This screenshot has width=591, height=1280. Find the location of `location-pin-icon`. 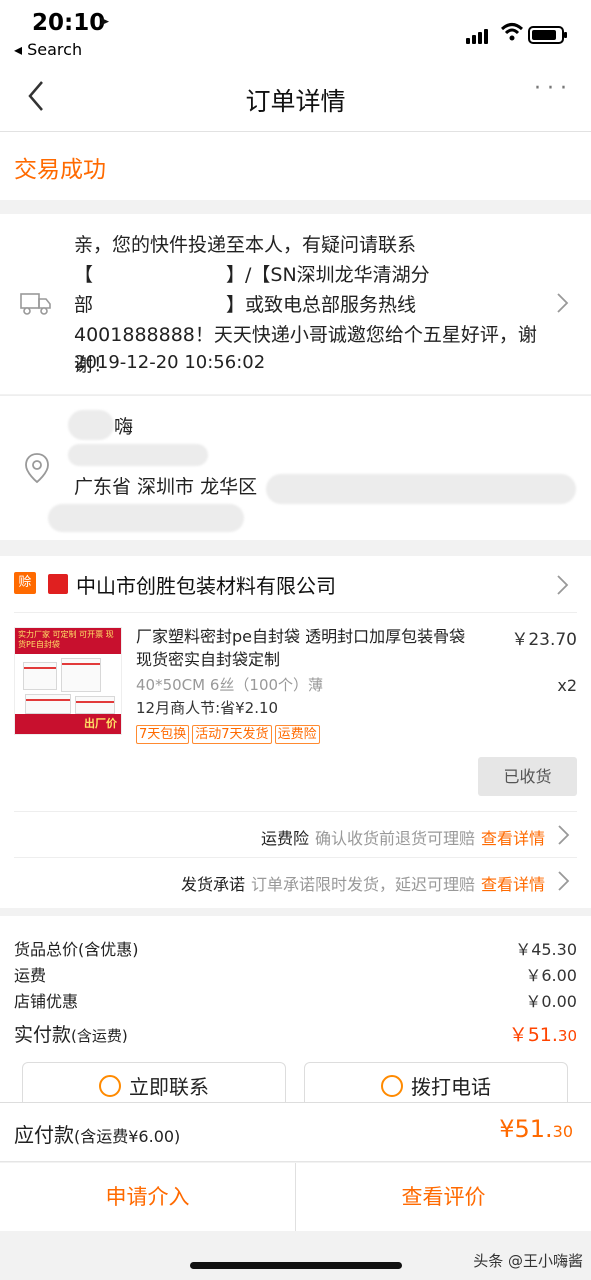

location-pin-icon is located at coordinates (37, 468).